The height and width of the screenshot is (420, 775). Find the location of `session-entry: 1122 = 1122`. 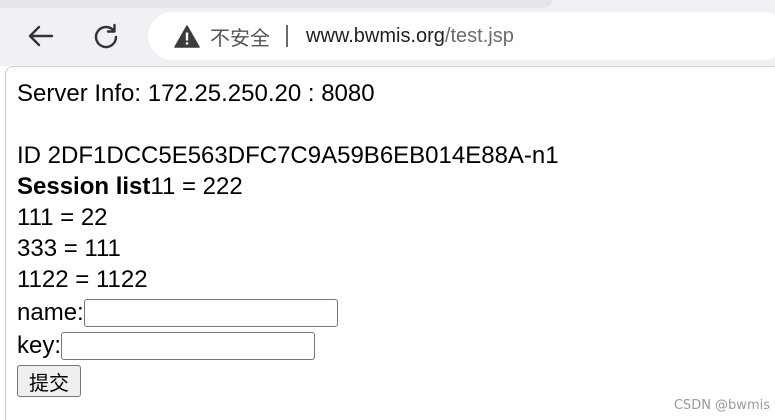

session-entry: 1122 = 1122 is located at coordinates (82, 279).